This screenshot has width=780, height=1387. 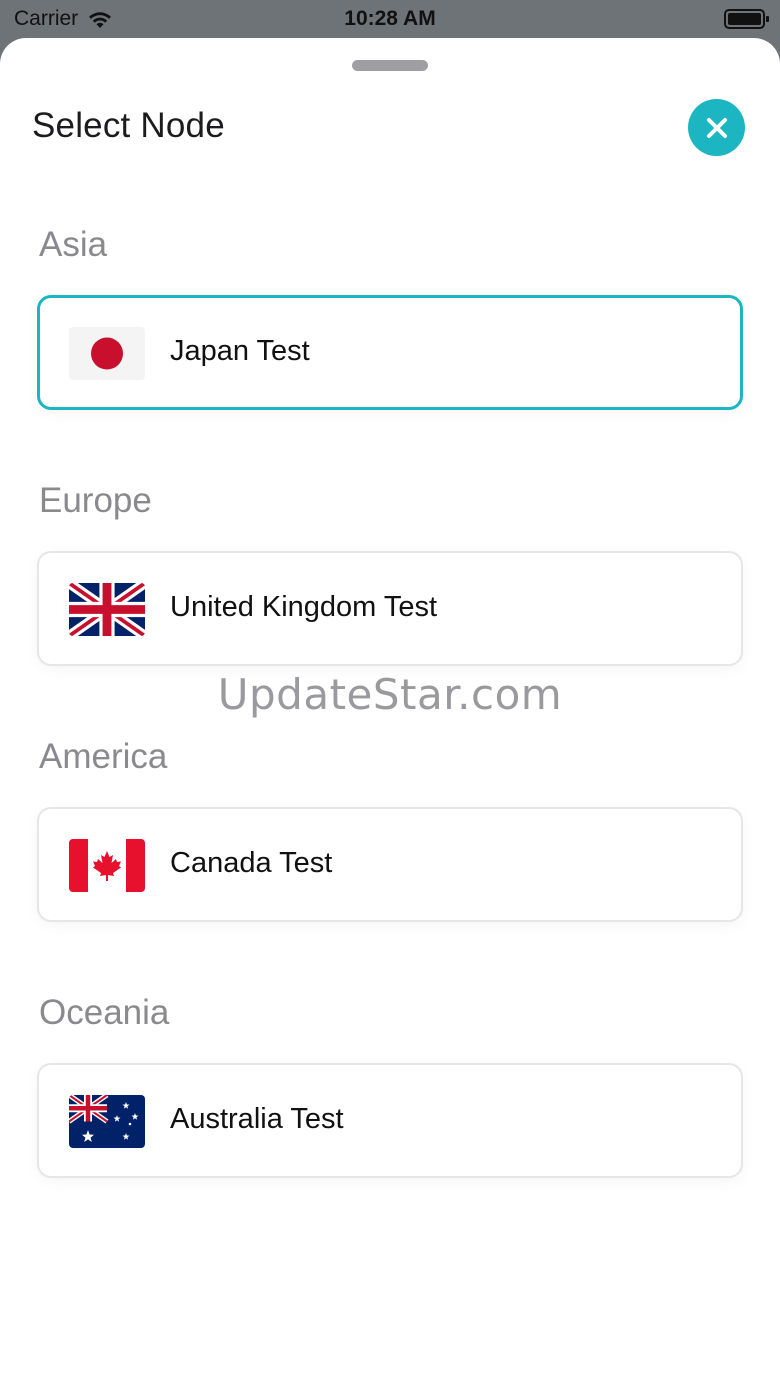 What do you see at coordinates (390, 864) in the screenshot?
I see `node-item-canada: Canada Test` at bounding box center [390, 864].